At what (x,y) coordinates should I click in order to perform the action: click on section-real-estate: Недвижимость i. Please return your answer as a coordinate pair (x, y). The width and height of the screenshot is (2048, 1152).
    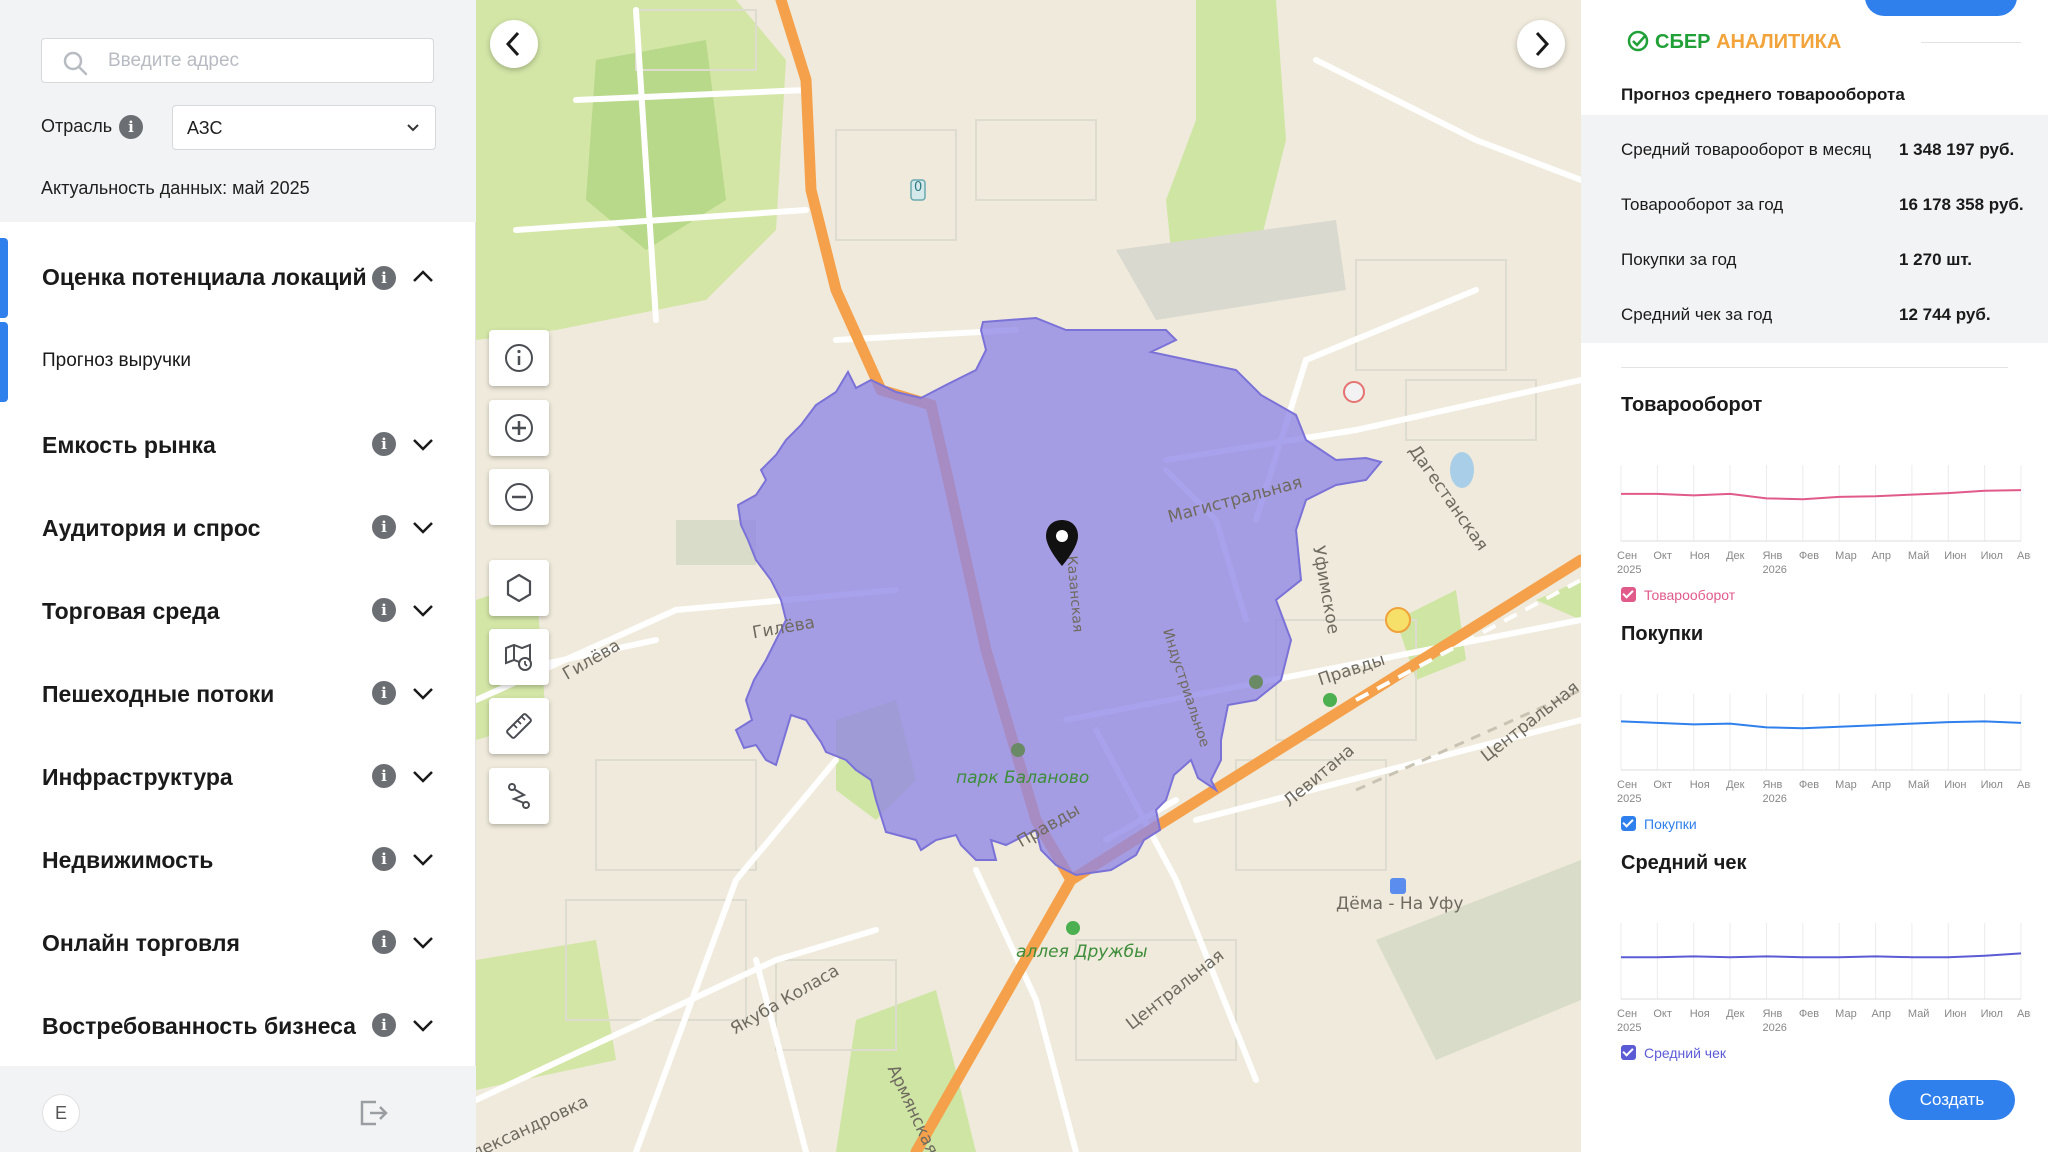
    Looking at the image, I should click on (238, 860).